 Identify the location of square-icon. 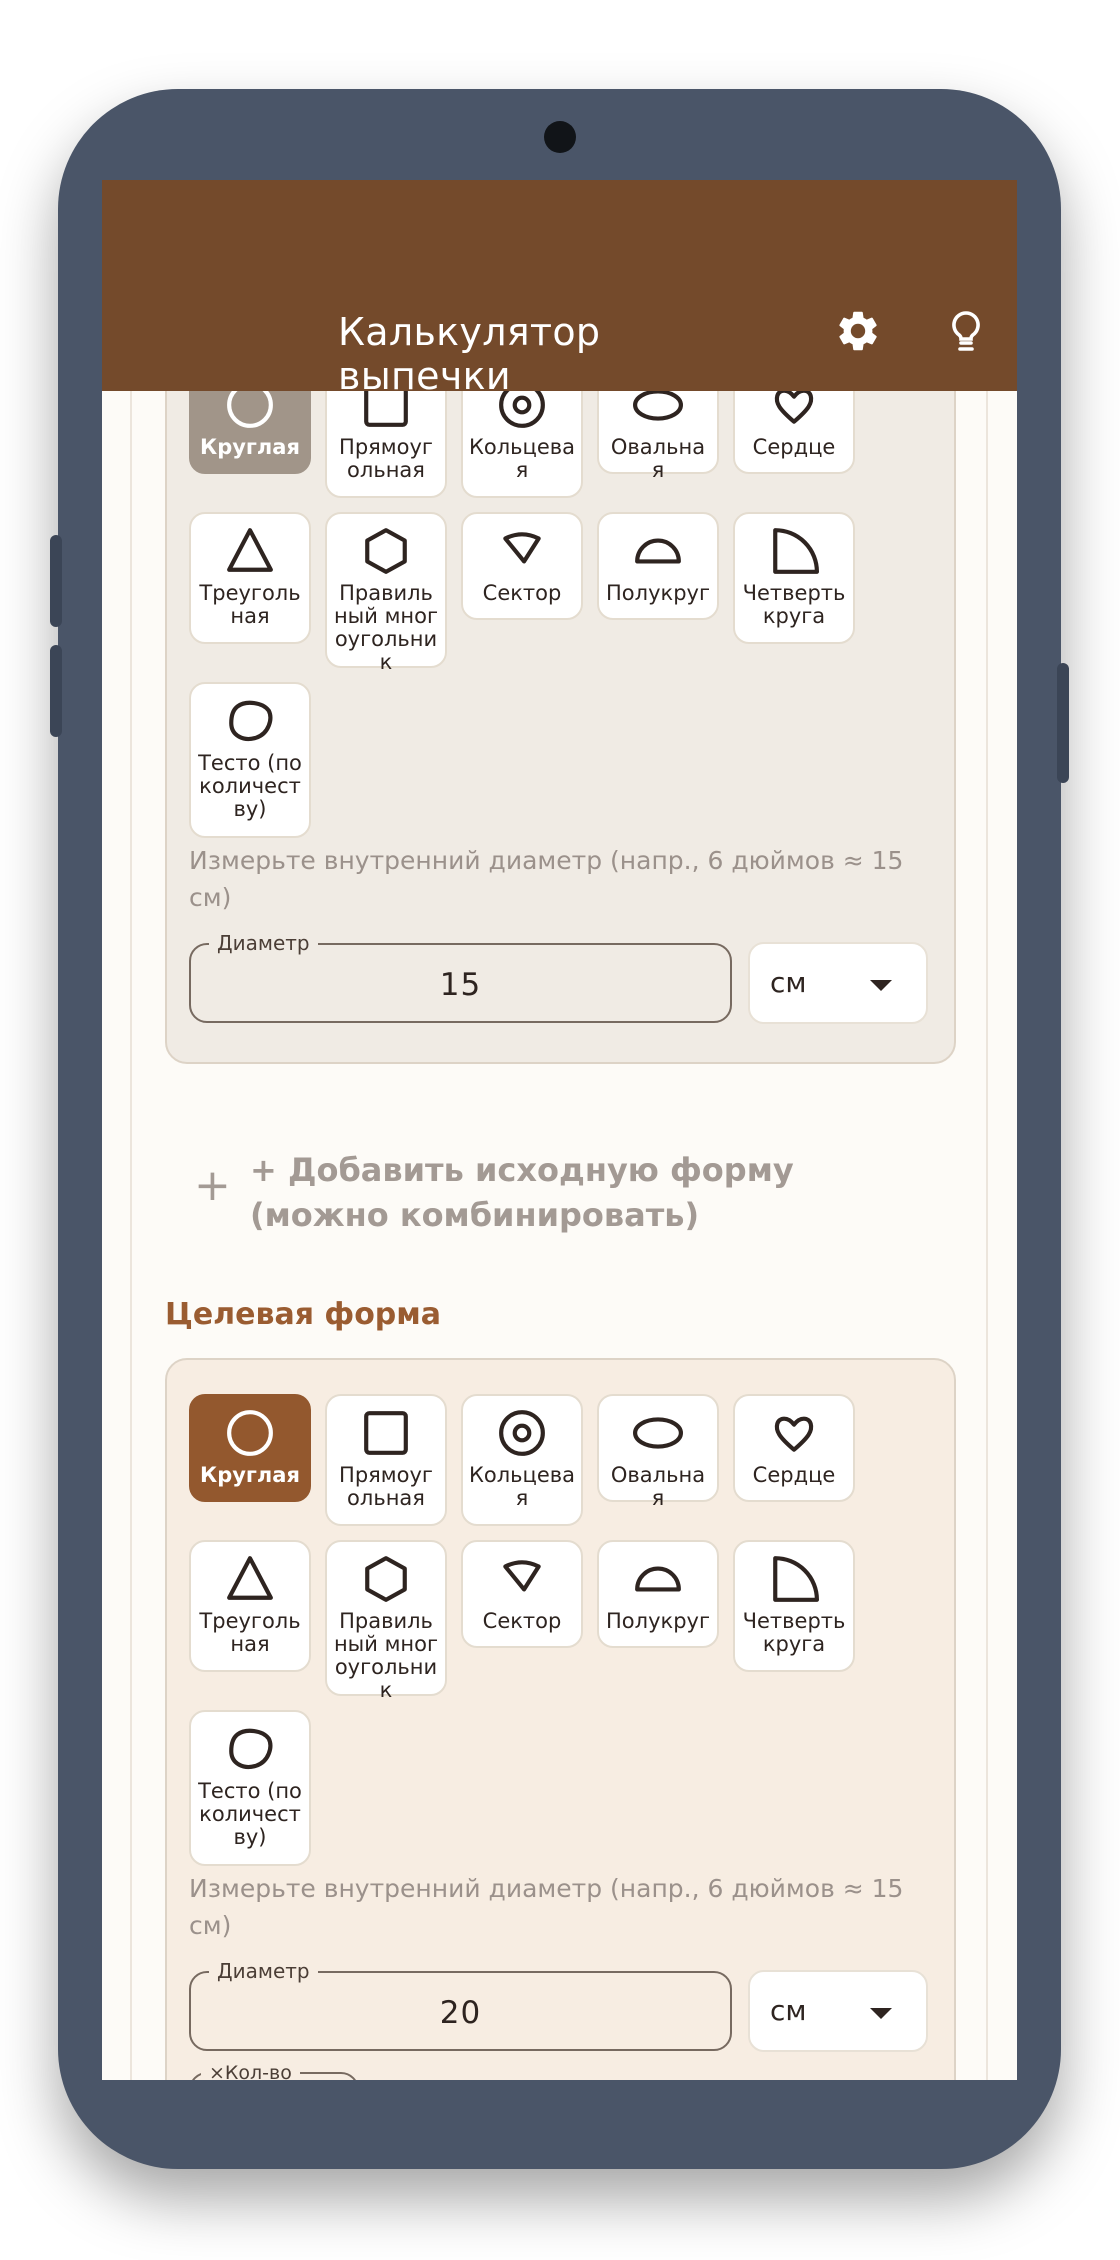
(386, 1433).